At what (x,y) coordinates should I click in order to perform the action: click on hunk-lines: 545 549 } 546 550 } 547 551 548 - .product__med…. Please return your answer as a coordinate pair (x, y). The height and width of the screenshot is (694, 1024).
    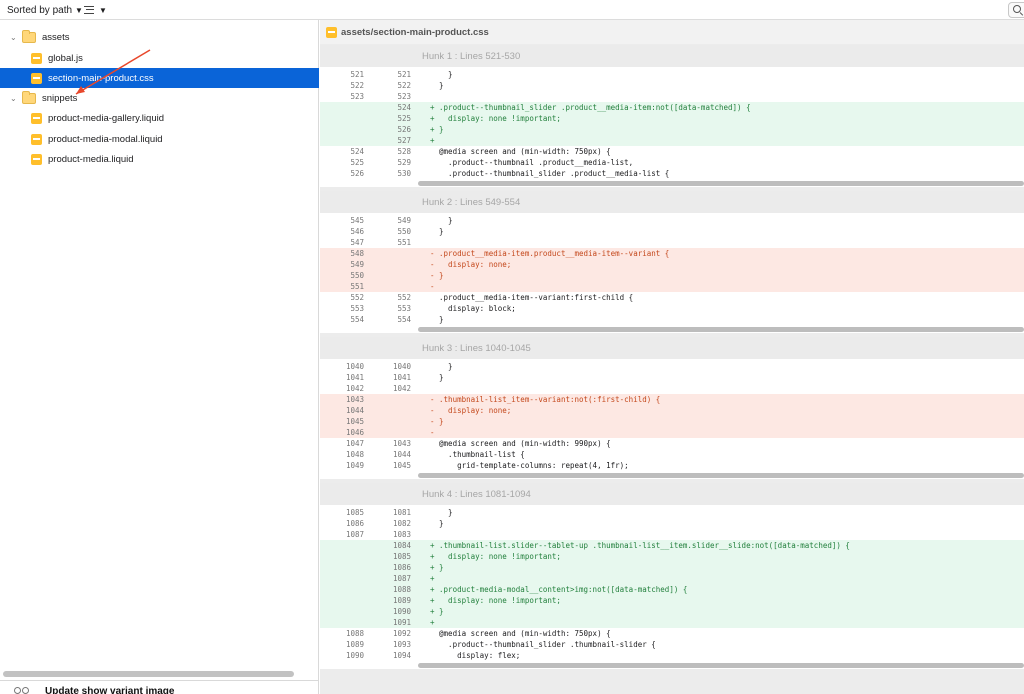
    Looking at the image, I should click on (672, 269).